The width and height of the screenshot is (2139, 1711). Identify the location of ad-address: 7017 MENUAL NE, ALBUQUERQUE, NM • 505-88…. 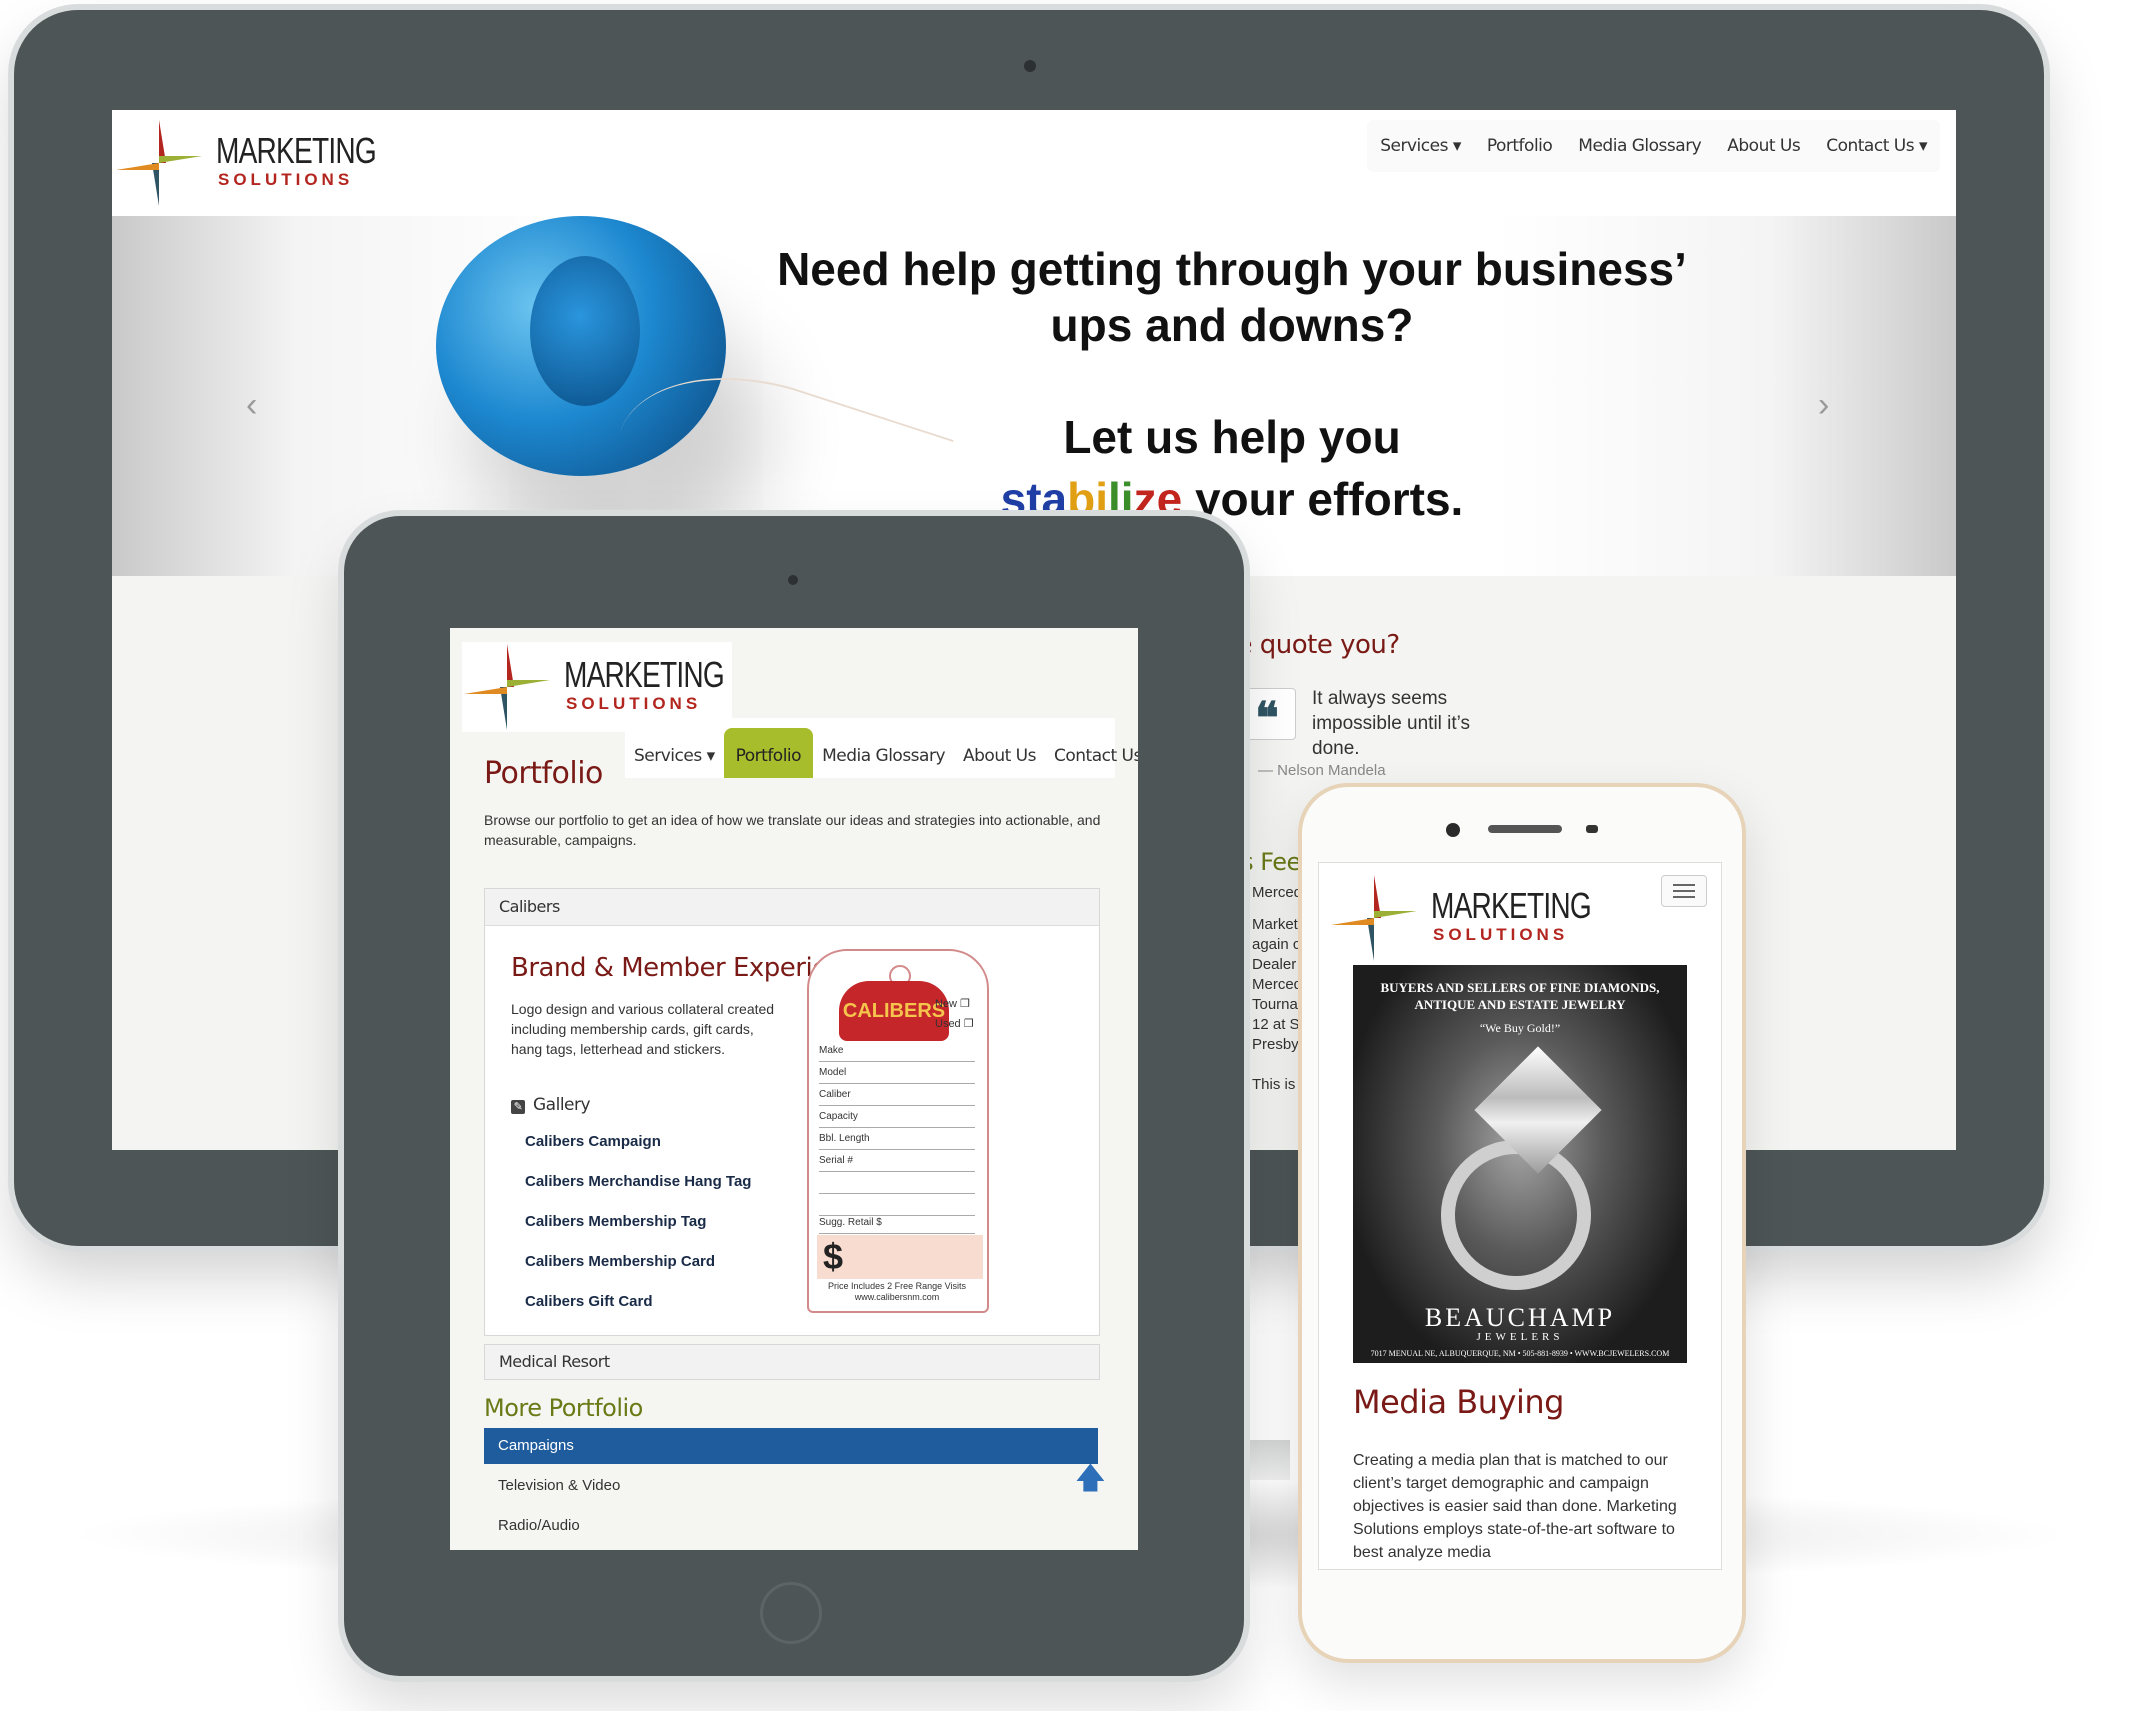
(1520, 1353).